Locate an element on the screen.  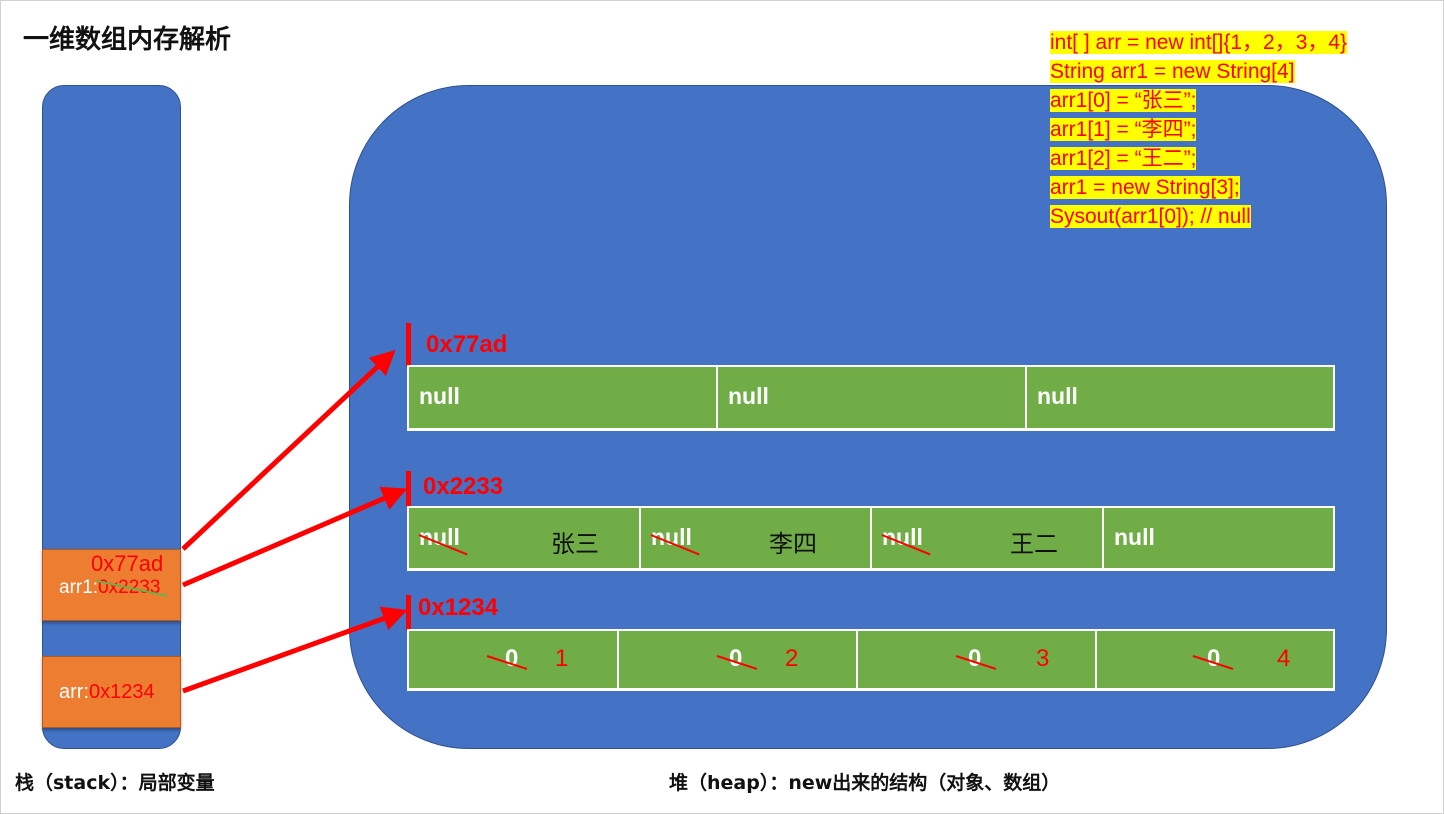
stack-caption: 栈（stack）：局部变量 is located at coordinates (115, 783).